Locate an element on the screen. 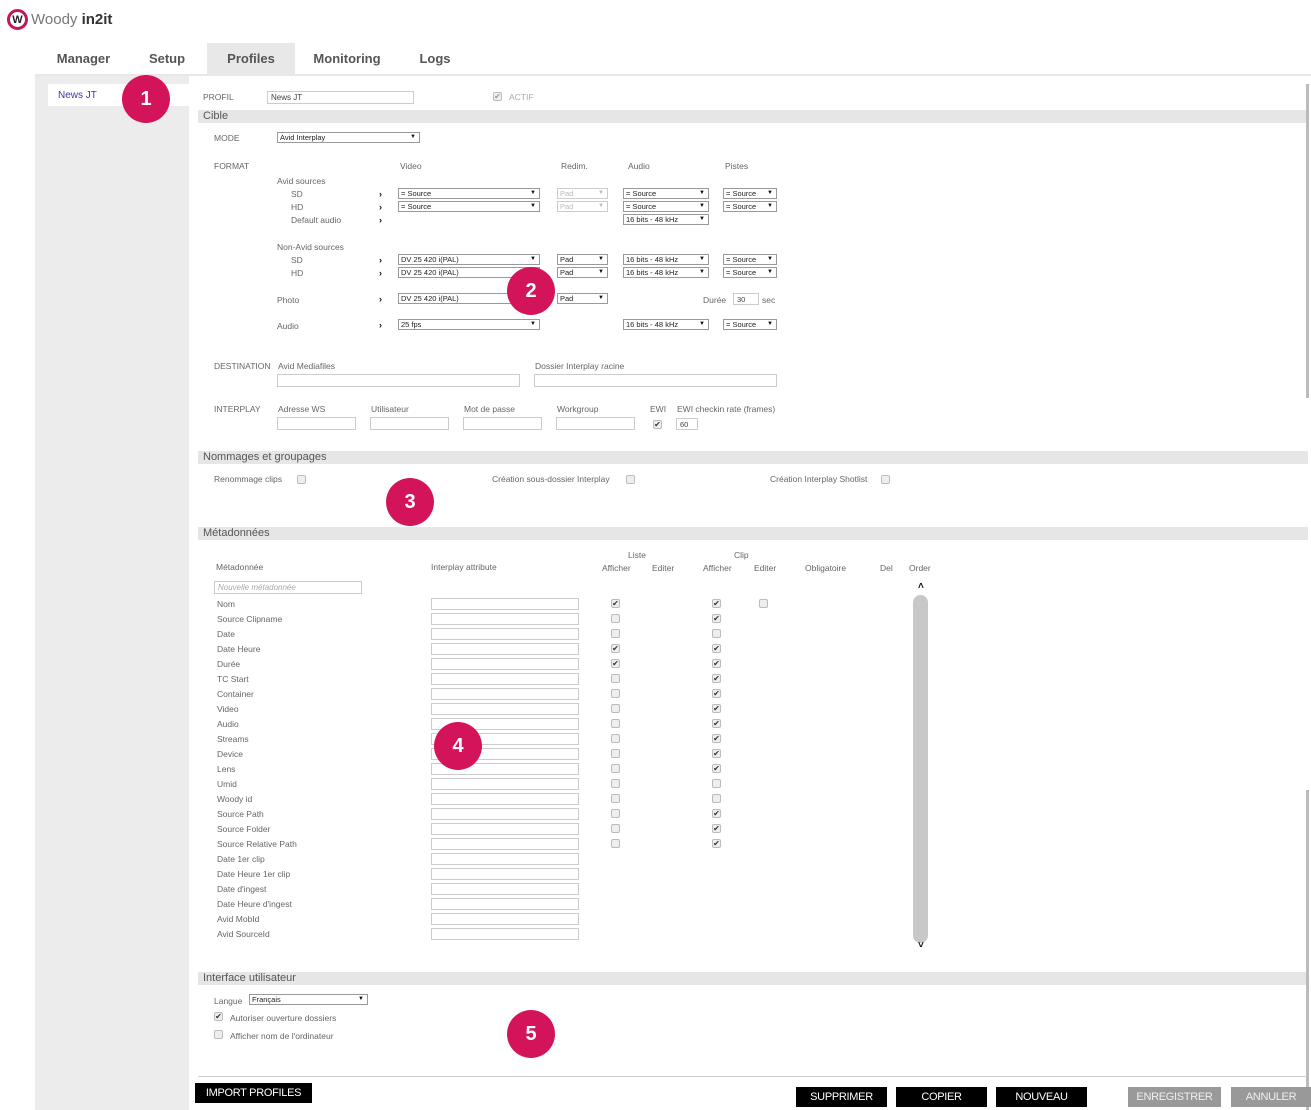 Image resolution: width=1311 pixels, height=1110 pixels. avid-mediafiles-input is located at coordinates (398, 380).